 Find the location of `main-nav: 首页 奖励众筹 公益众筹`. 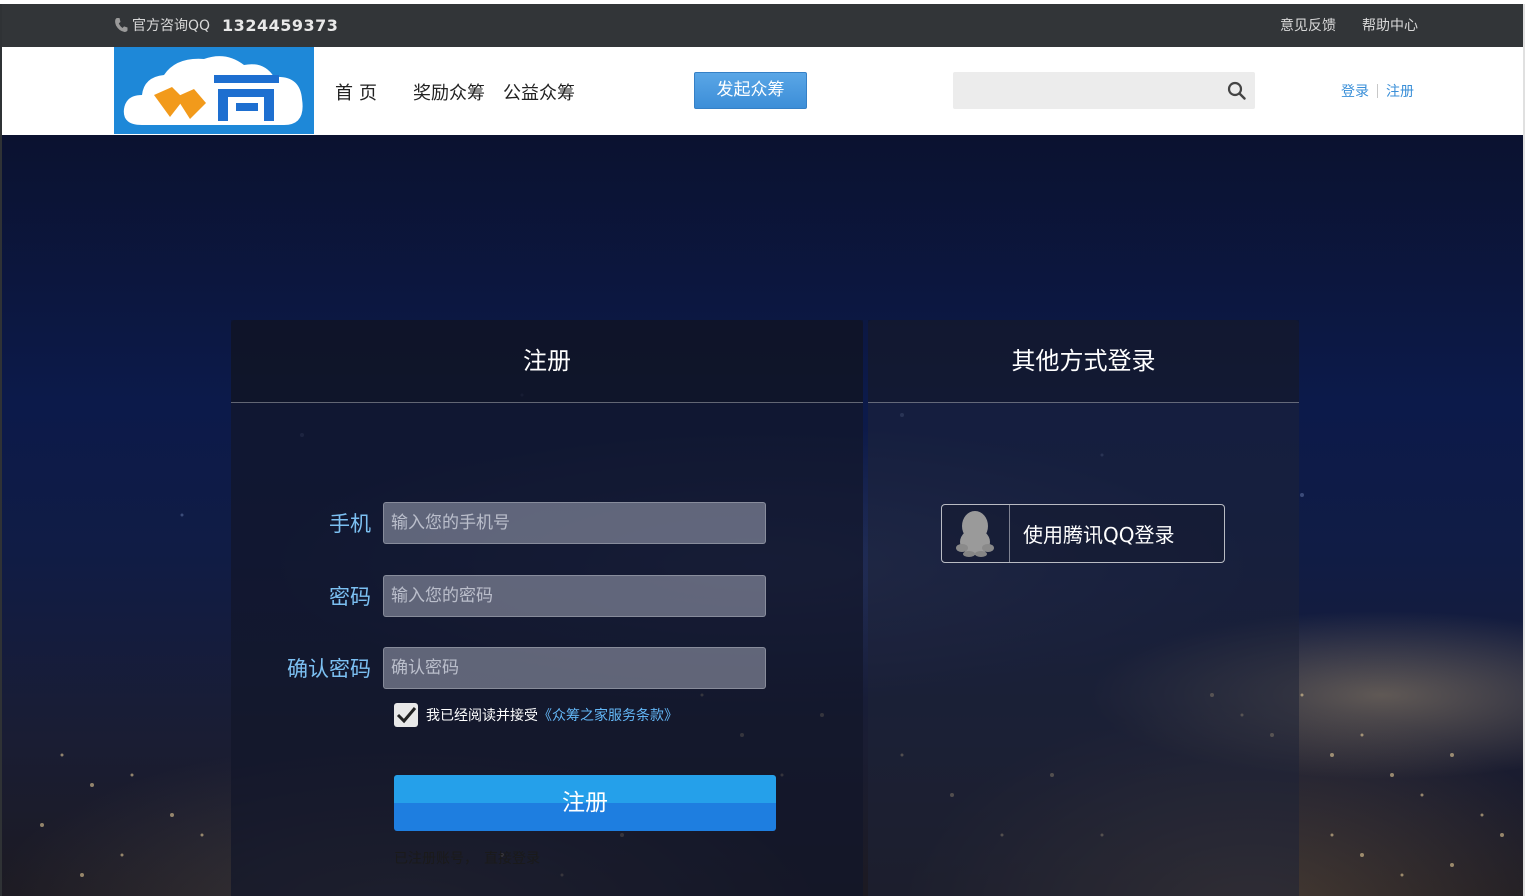

main-nav: 首页 奖励众筹 公益众筹 is located at coordinates (455, 92).